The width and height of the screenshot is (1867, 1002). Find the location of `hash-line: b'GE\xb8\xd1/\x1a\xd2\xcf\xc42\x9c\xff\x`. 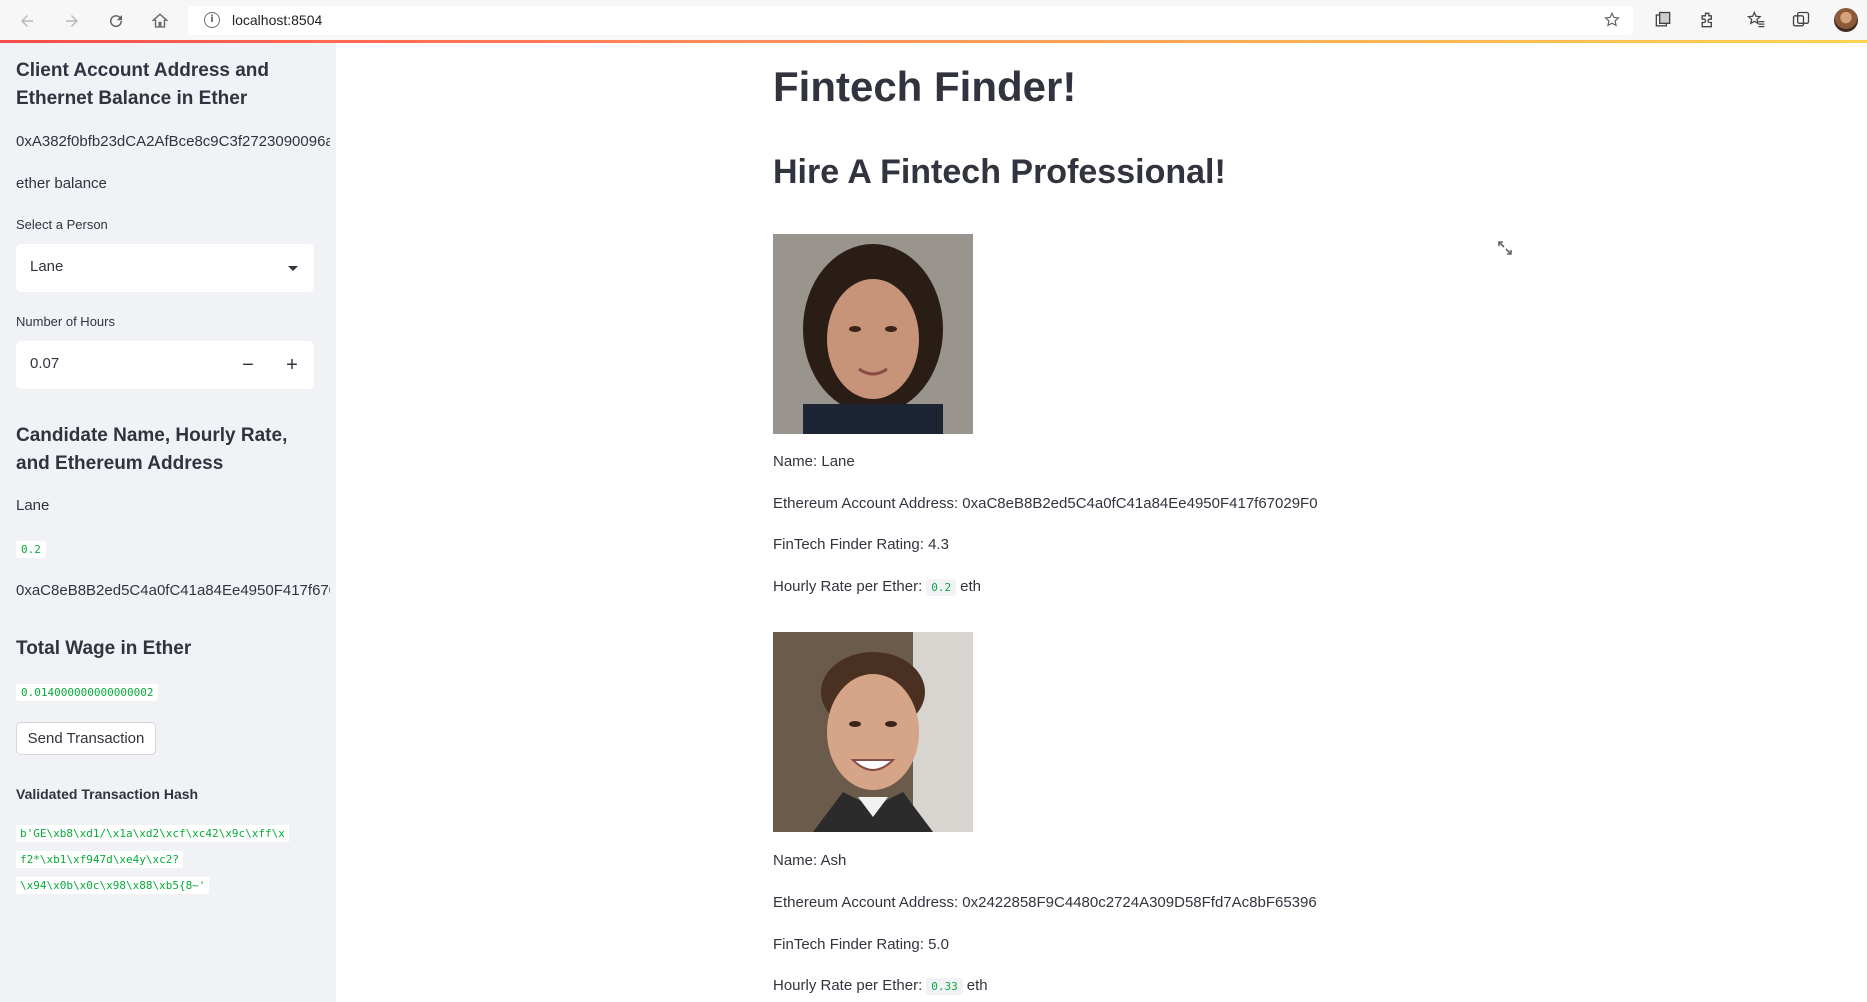

hash-line: b'GE\xb8\xd1/\x1a\xd2\xcf\xc42\x9c\xff\x is located at coordinates (152, 833).